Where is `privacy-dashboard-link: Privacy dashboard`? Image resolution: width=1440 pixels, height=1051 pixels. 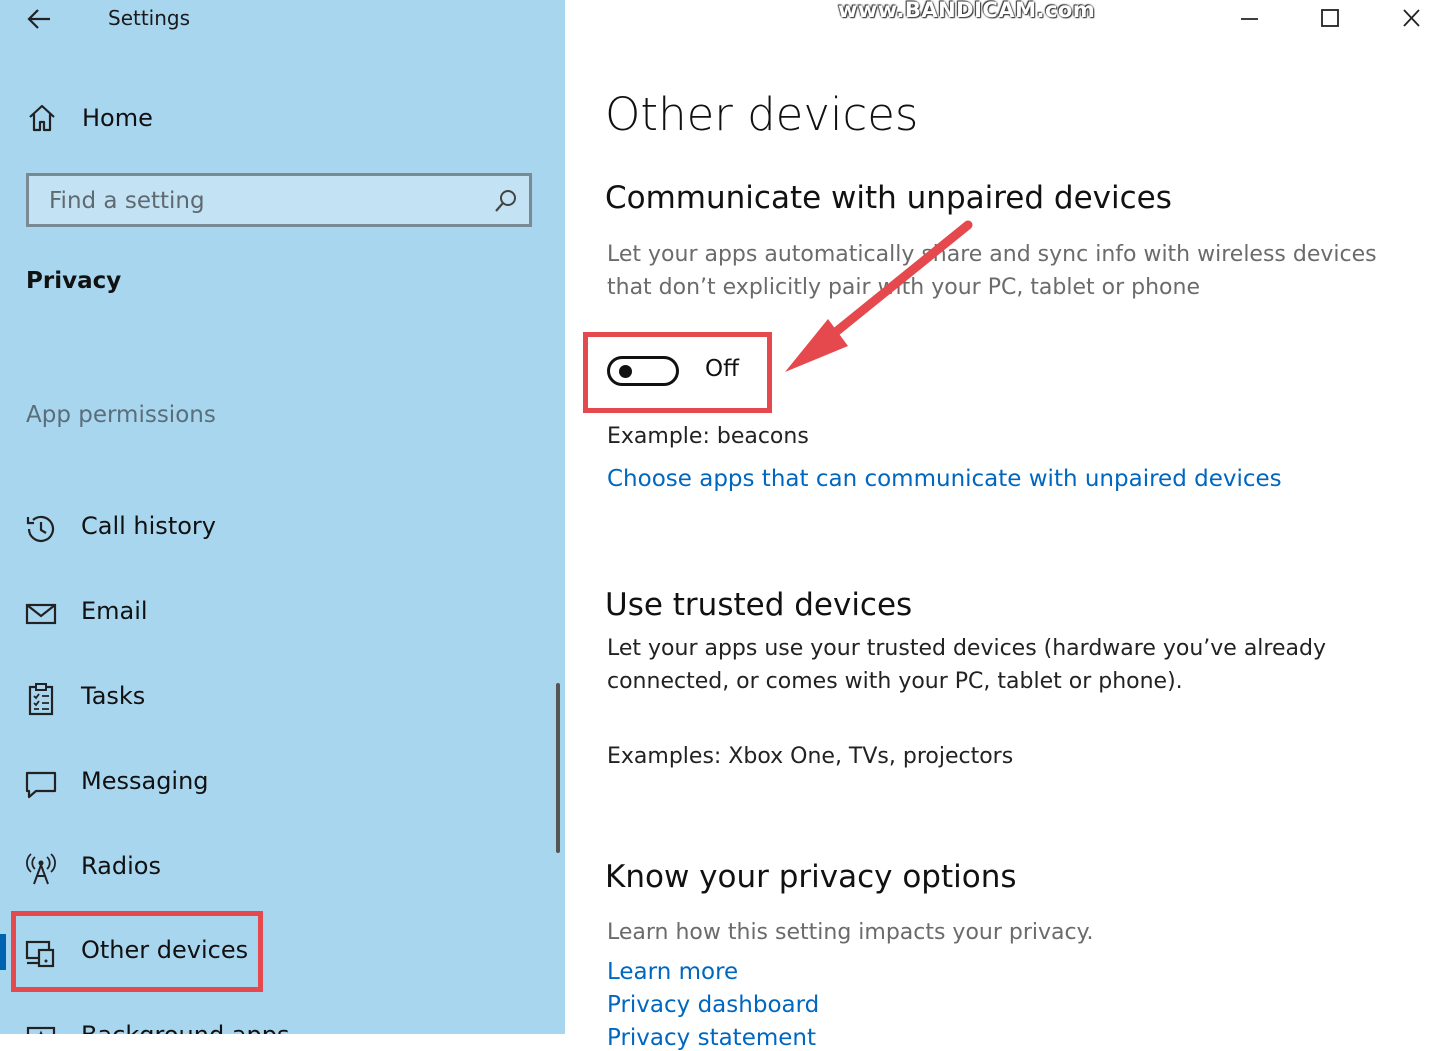 privacy-dashboard-link: Privacy dashboard is located at coordinates (713, 1005).